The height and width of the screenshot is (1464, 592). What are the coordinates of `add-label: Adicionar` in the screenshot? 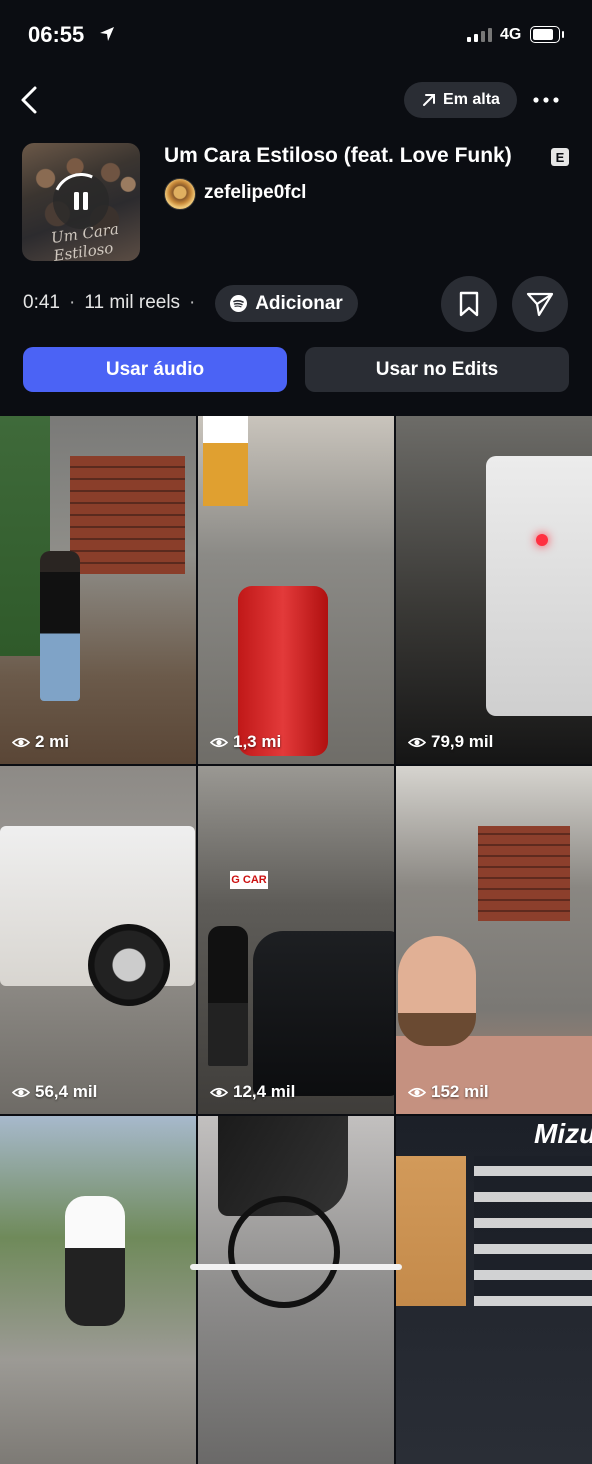 It's located at (299, 303).